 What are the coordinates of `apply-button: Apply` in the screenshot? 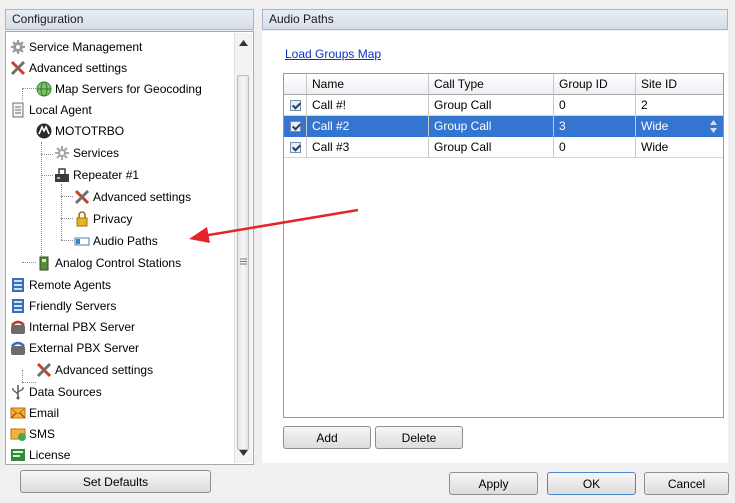 It's located at (493, 483).